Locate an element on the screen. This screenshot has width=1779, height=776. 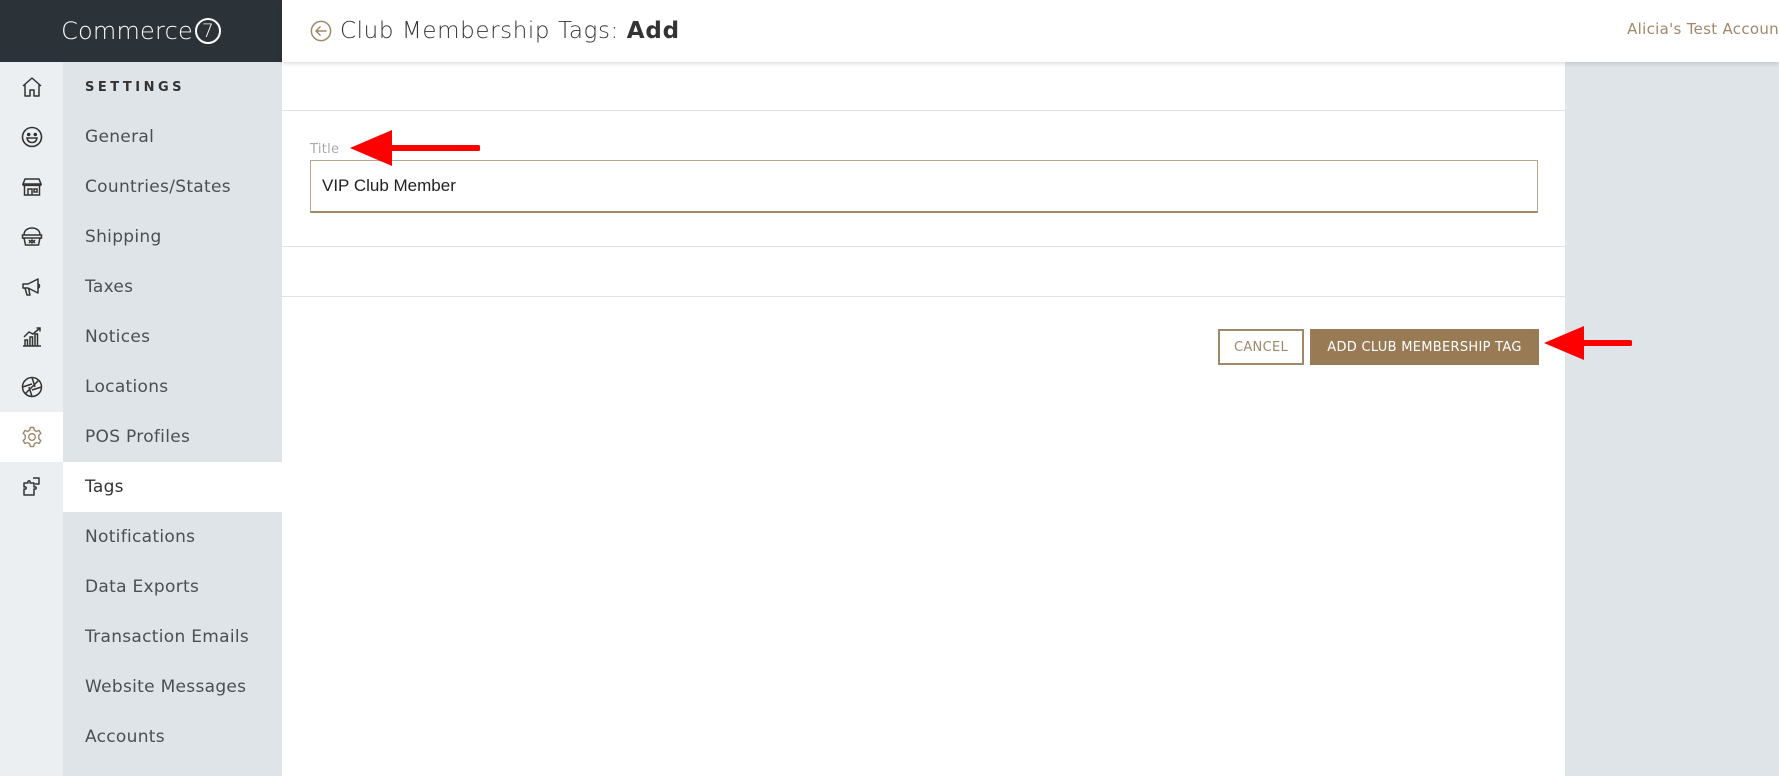
cancel-button: CANCEL is located at coordinates (1261, 347).